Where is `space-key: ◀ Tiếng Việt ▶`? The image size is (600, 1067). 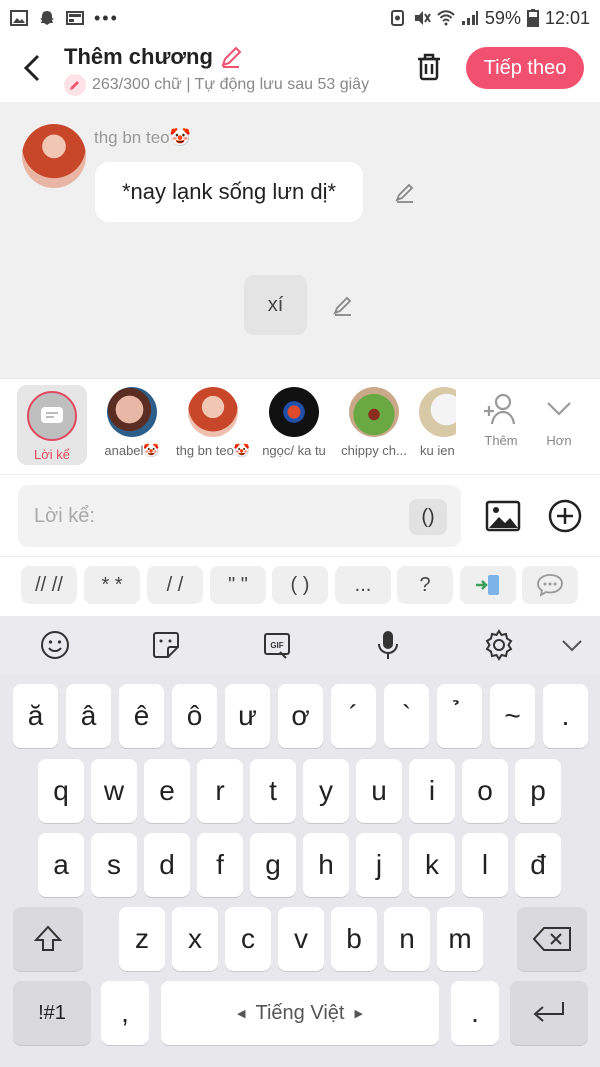
space-key: ◀ Tiếng Việt ▶ is located at coordinates (300, 1013).